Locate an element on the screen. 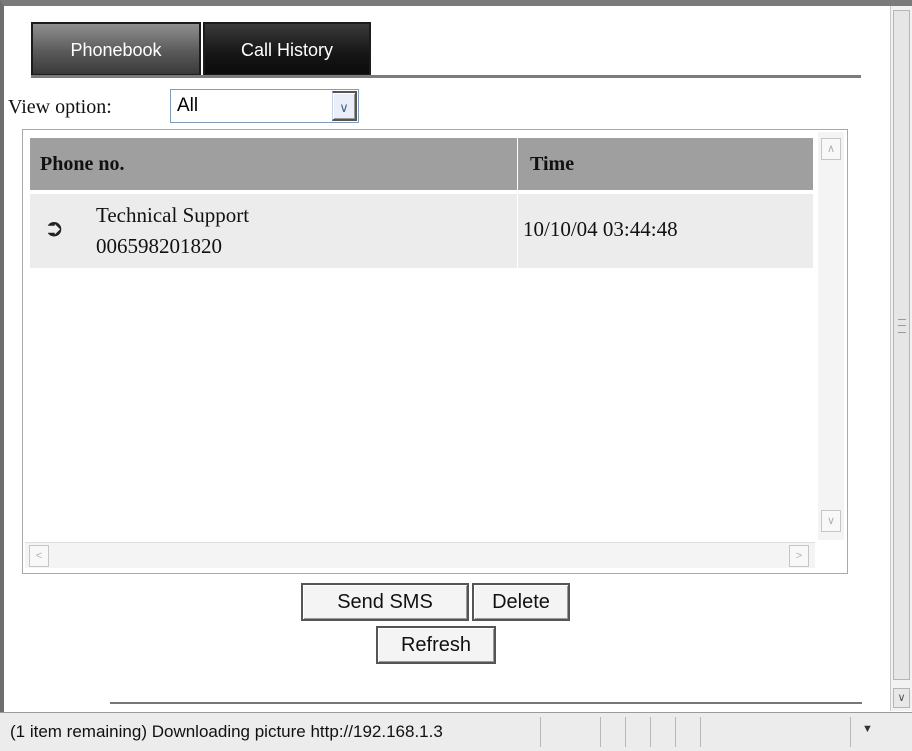 The width and height of the screenshot is (912, 751). scroll-left-icon: < is located at coordinates (39, 556).